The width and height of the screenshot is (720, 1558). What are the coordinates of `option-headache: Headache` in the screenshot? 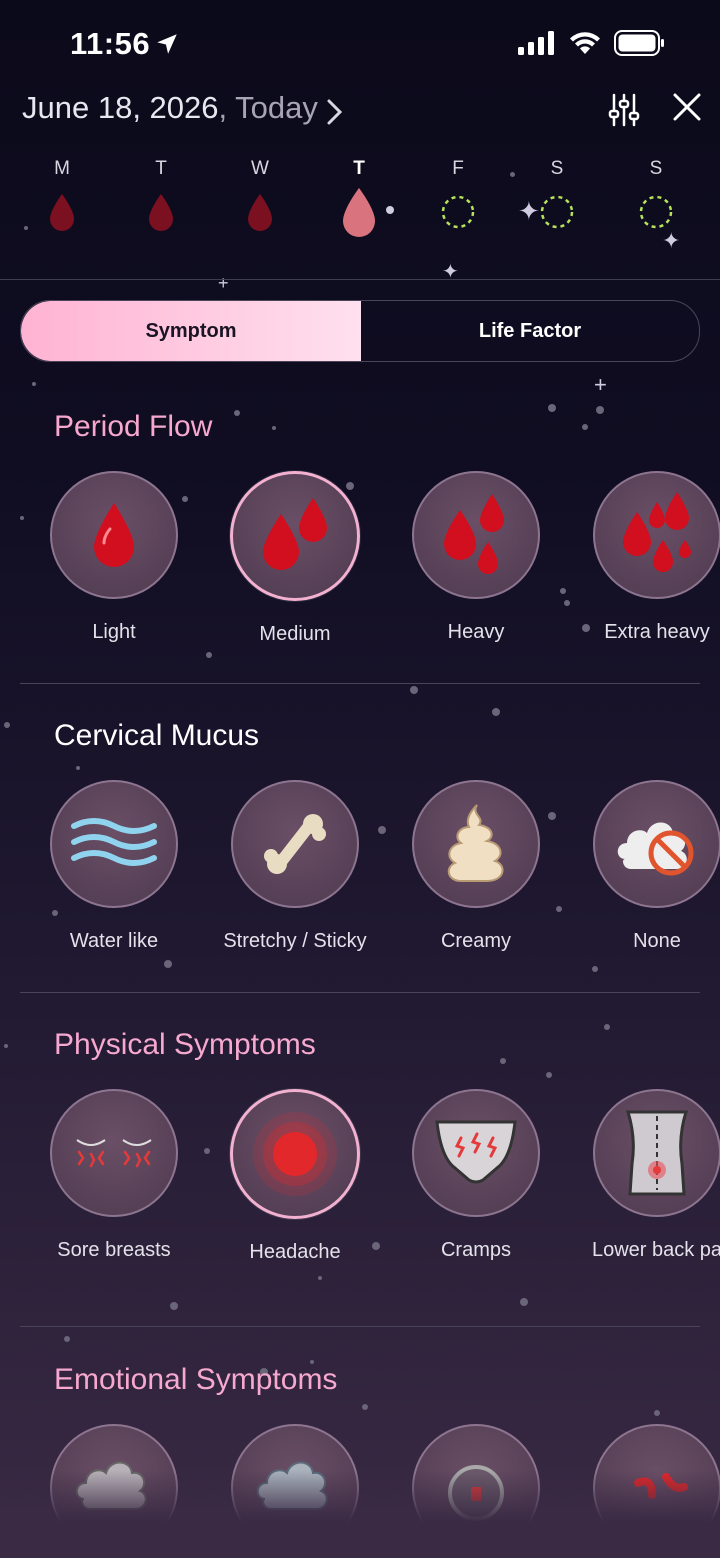 It's located at (295, 1176).